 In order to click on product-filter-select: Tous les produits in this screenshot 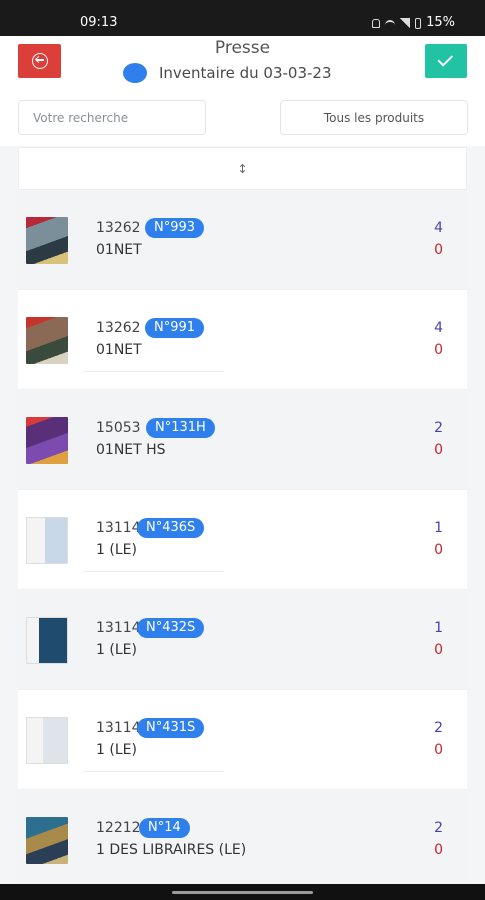, I will do `click(374, 117)`.